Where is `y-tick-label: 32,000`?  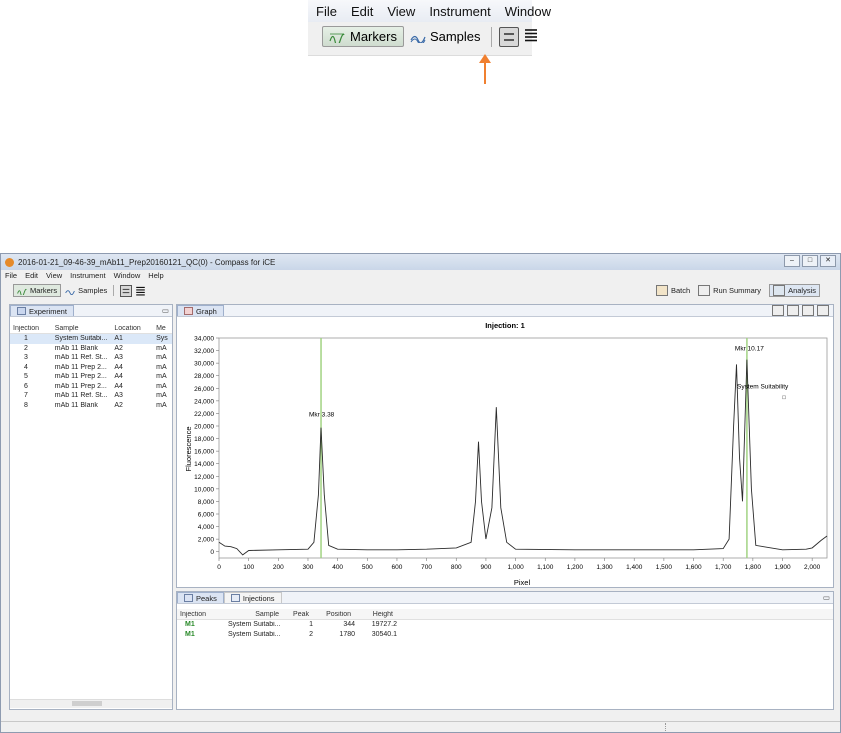 y-tick-label: 32,000 is located at coordinates (204, 351).